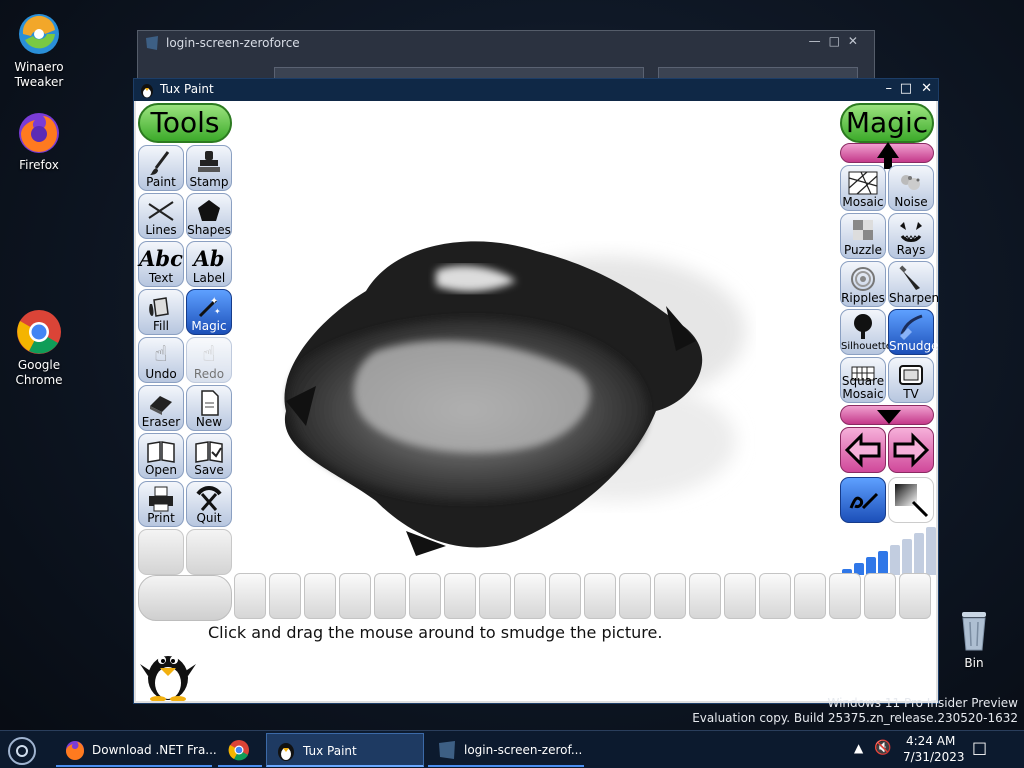  I want to click on printer-icon, so click(161, 499).